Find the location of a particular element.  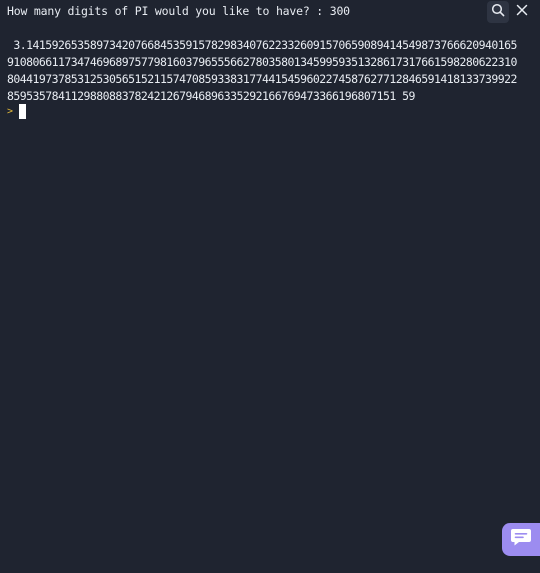

search-button is located at coordinates (498, 12).